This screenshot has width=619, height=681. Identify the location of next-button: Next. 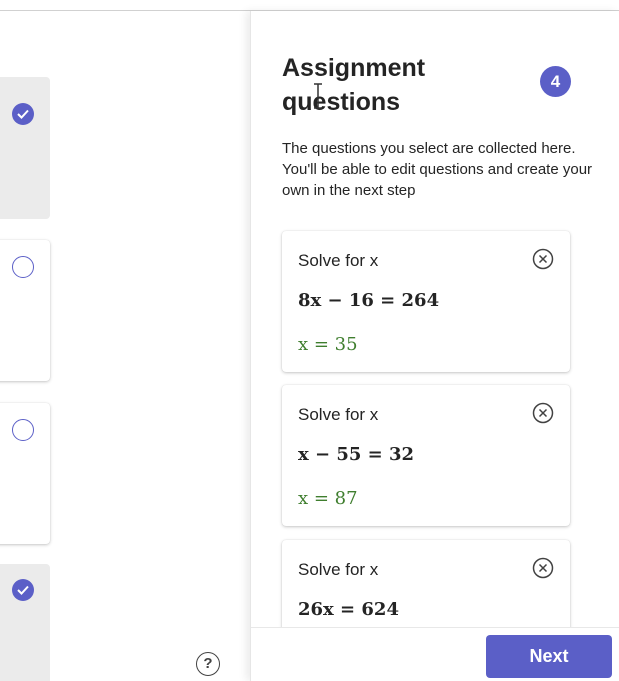
(549, 656).